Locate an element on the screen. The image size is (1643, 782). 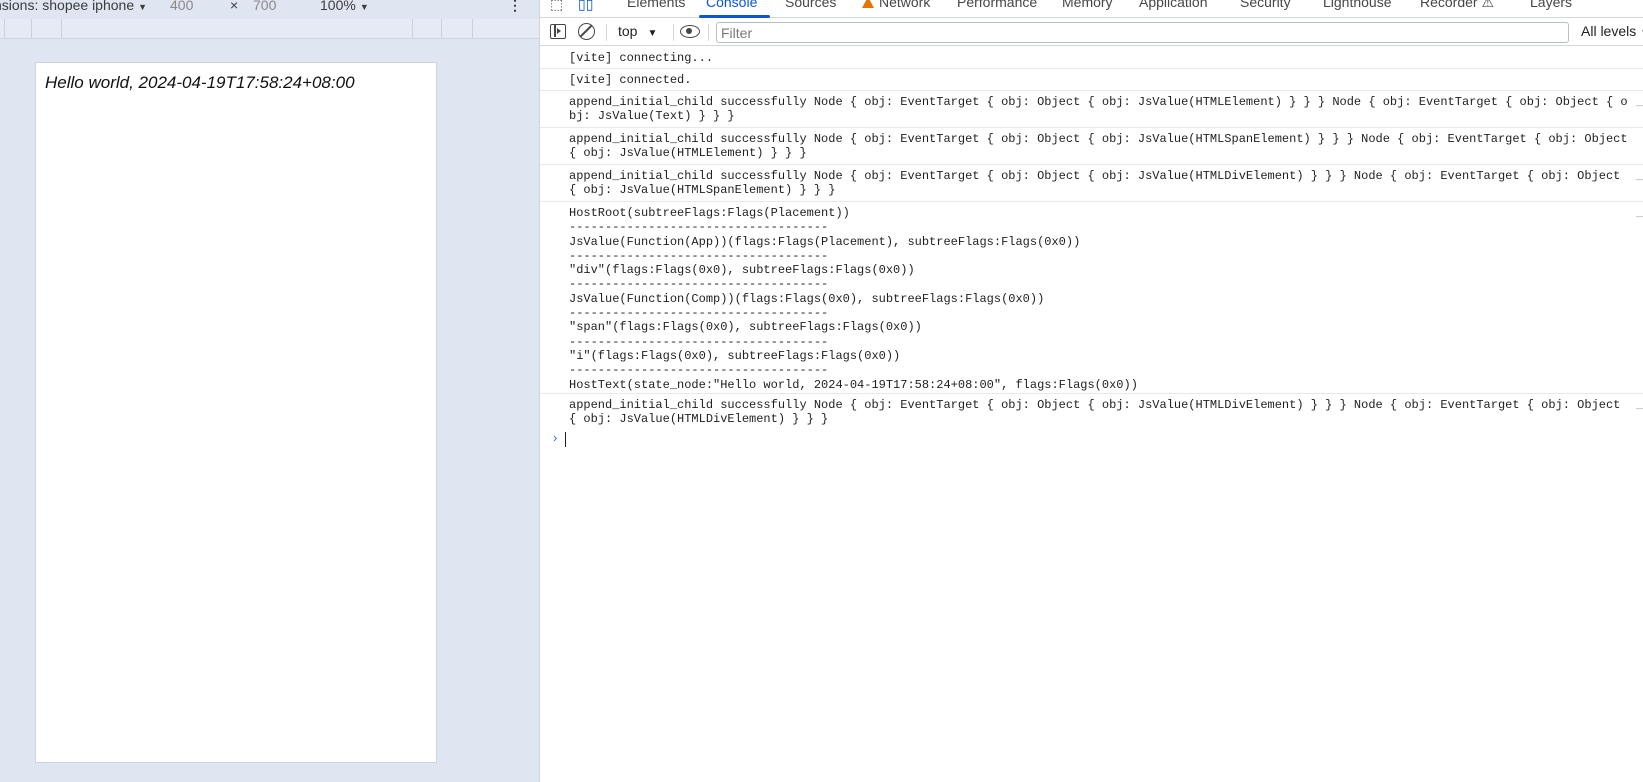
device-select: nsions: shopee iphone ▼ is located at coordinates (73, 6).